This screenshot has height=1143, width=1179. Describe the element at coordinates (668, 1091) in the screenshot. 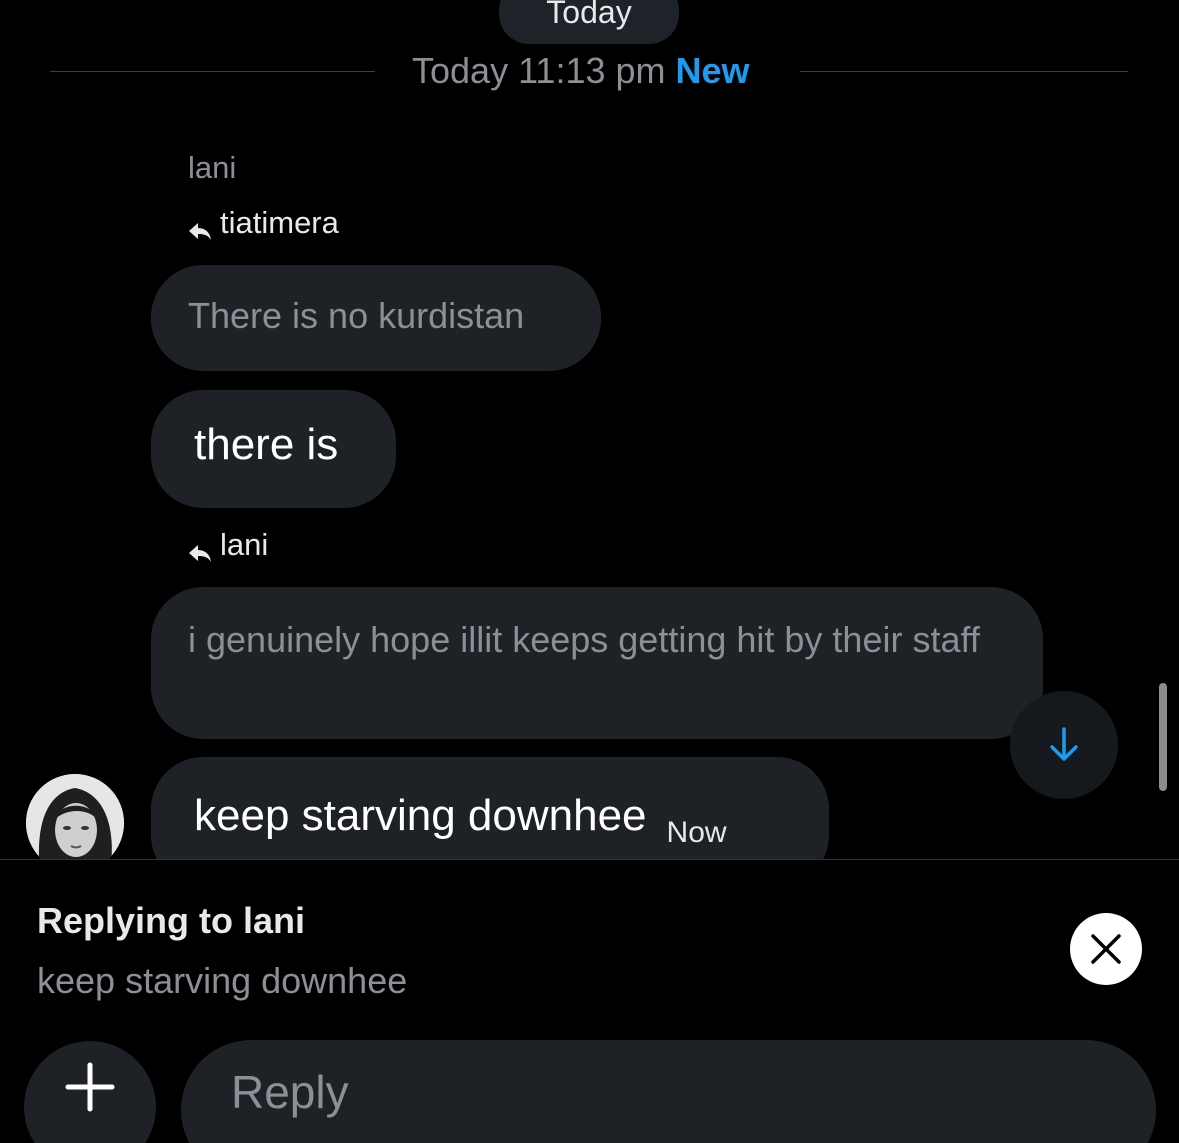

I see `reply-input` at that location.